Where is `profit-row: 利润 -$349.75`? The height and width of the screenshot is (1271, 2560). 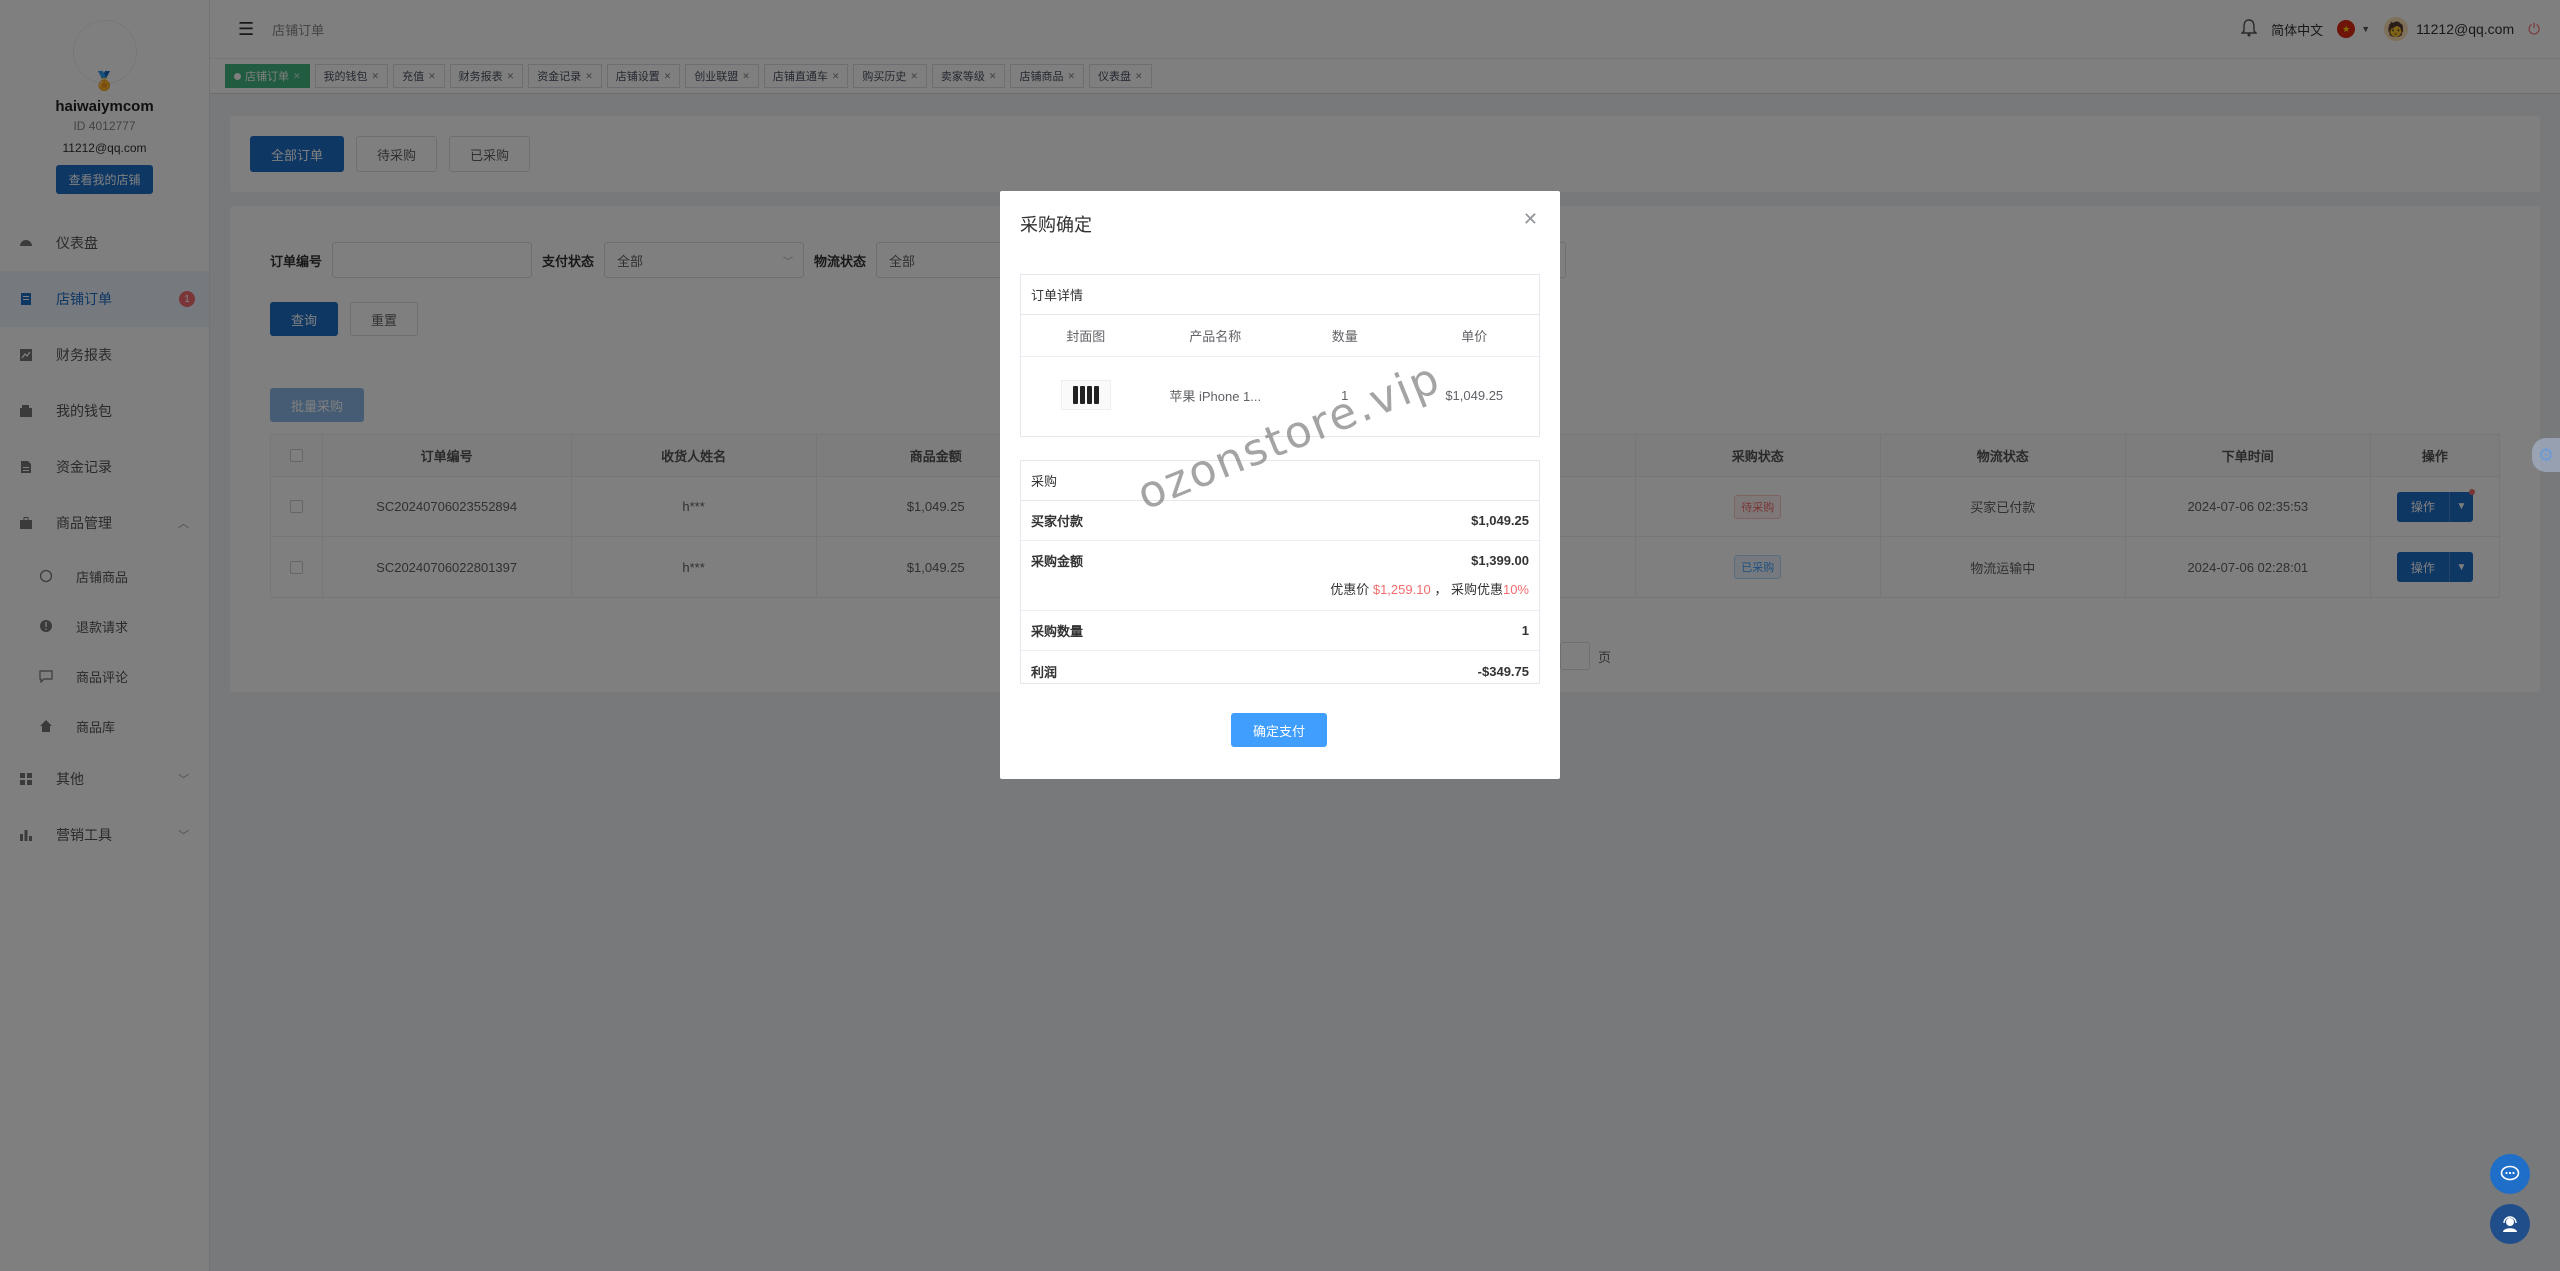
profit-row: 利润 -$349.75 is located at coordinates (1280, 671).